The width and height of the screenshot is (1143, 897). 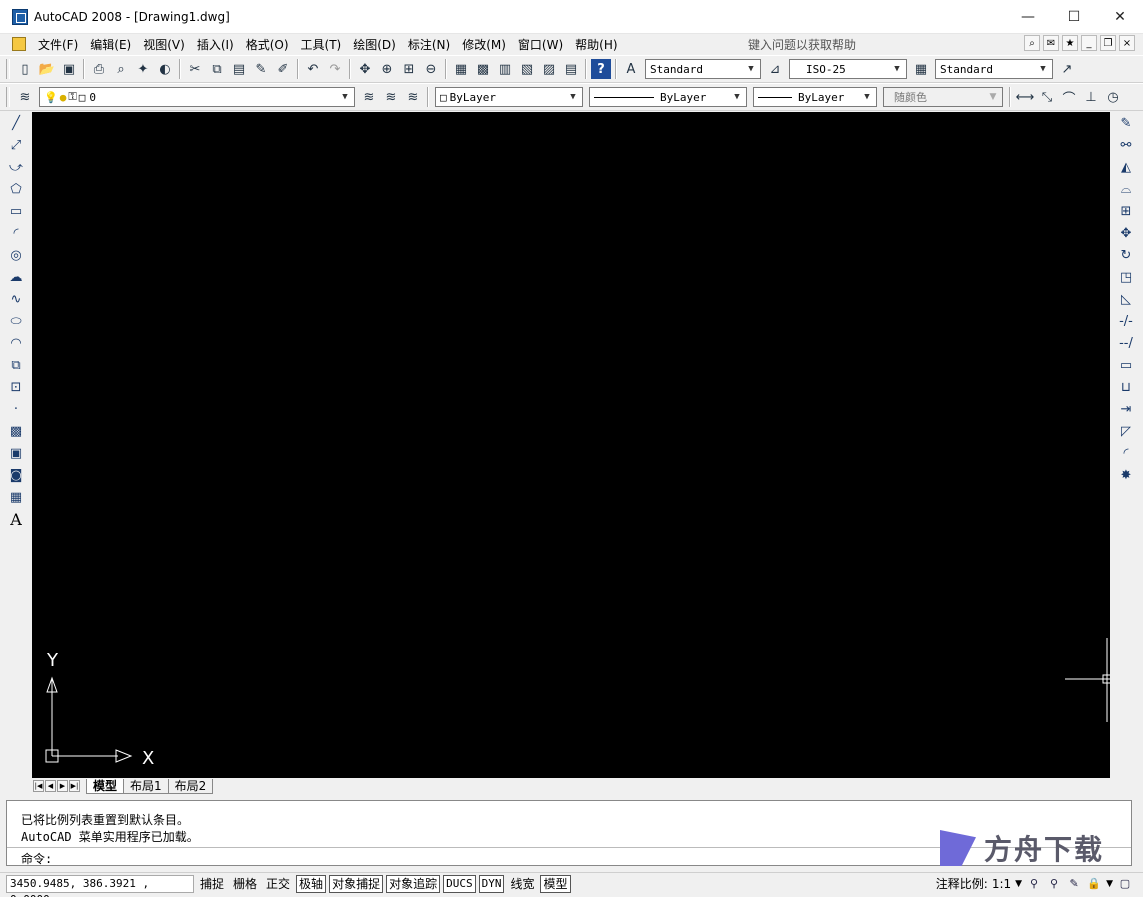 What do you see at coordinates (1126, 189) in the screenshot?
I see `offset-icon: ⌓` at bounding box center [1126, 189].